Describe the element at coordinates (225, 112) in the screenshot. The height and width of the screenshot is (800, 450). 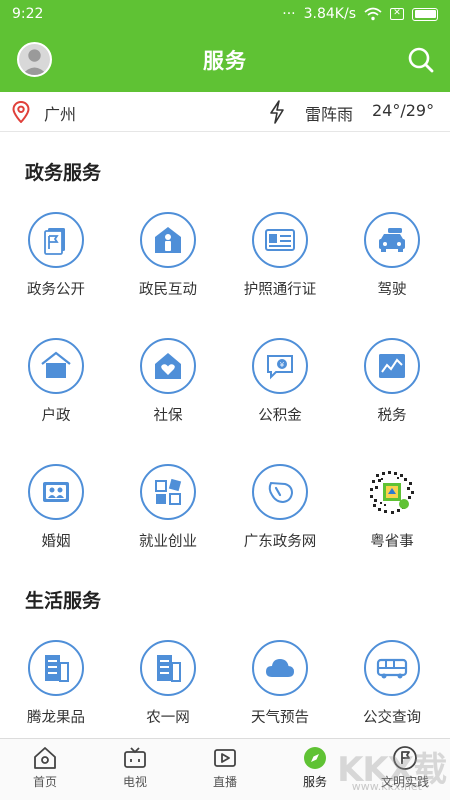
I see `weather-bar: 广州 雷阵雨 24°/29°` at that location.